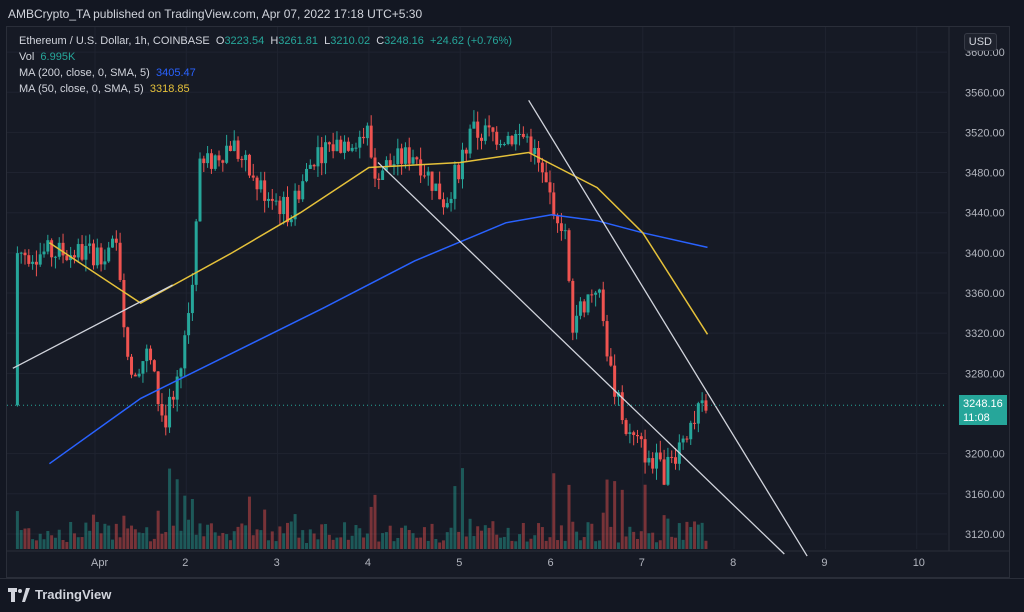  What do you see at coordinates (47, 57) in the screenshot?
I see `volume-legend: Vol 6.995K` at bounding box center [47, 57].